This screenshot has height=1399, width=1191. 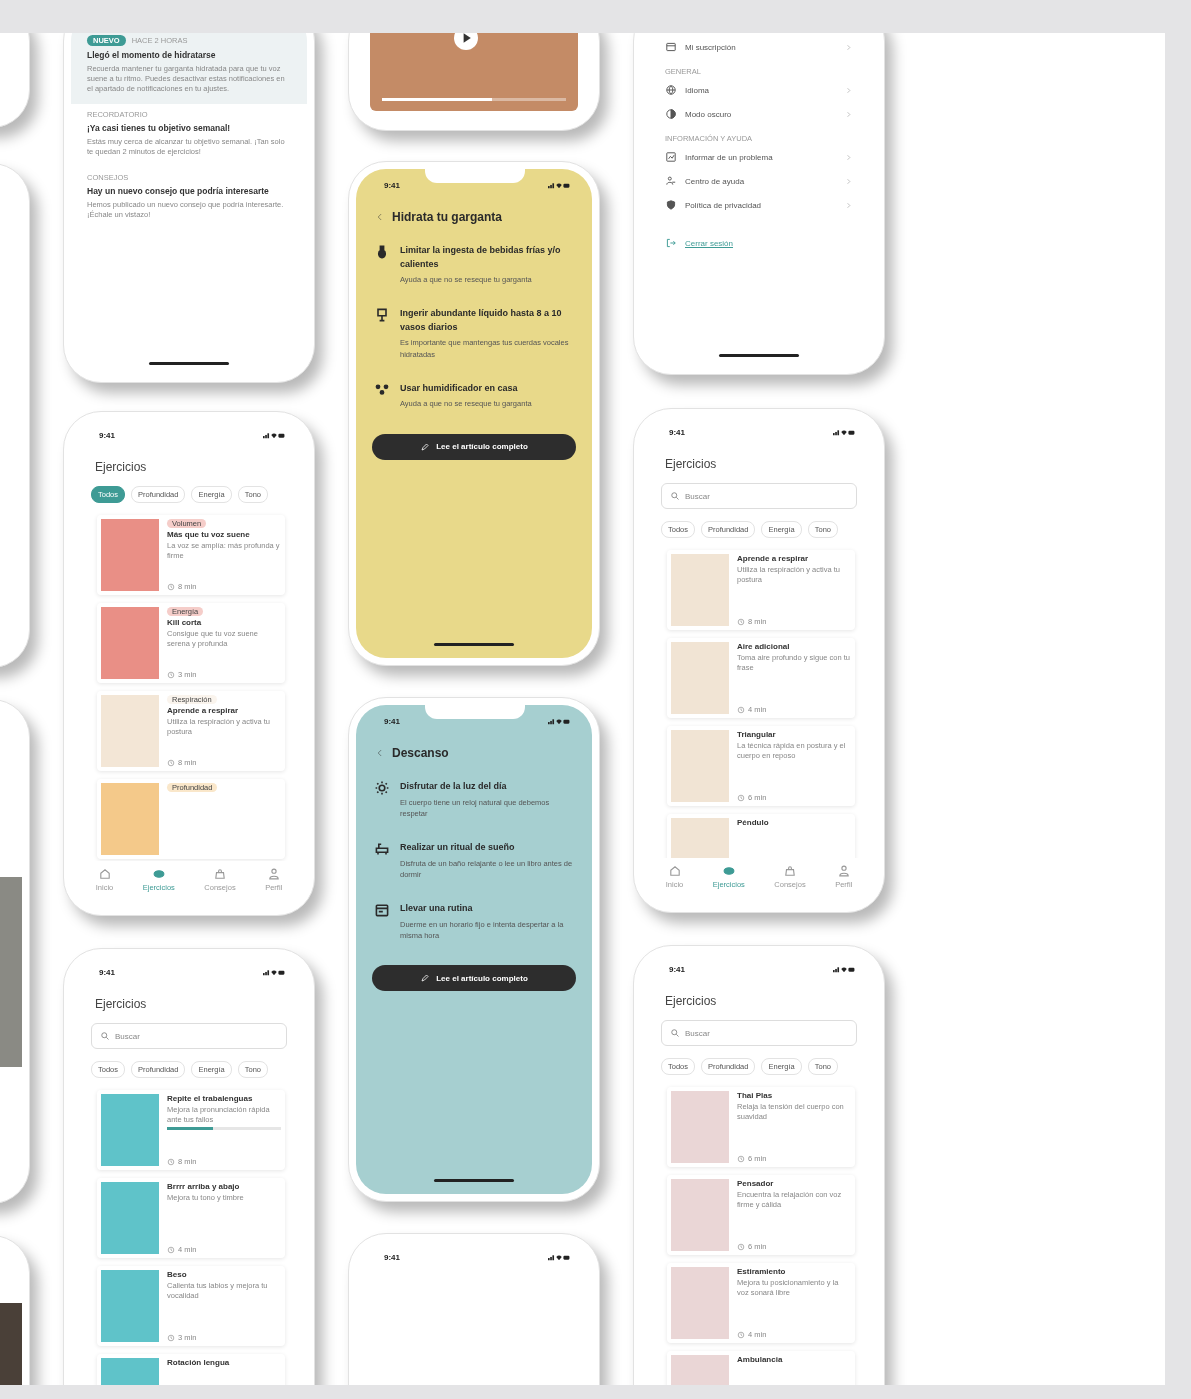 I want to click on exercise-title: Kill corta, so click(x=185, y=622).